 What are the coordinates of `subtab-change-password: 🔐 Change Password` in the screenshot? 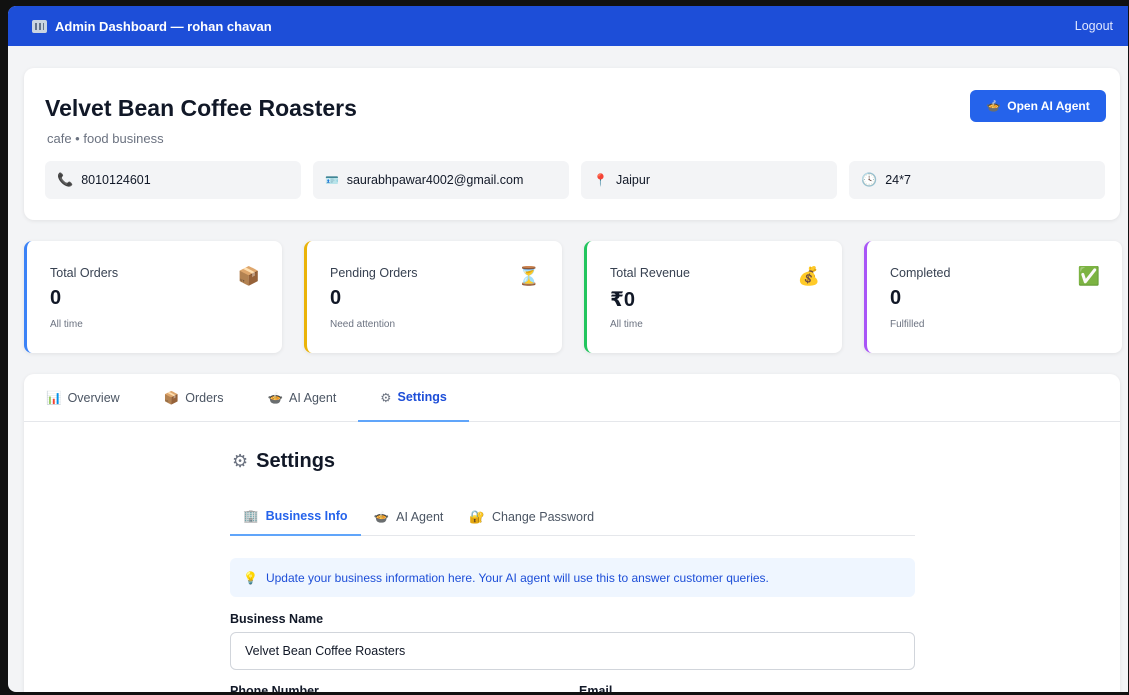 It's located at (531, 517).